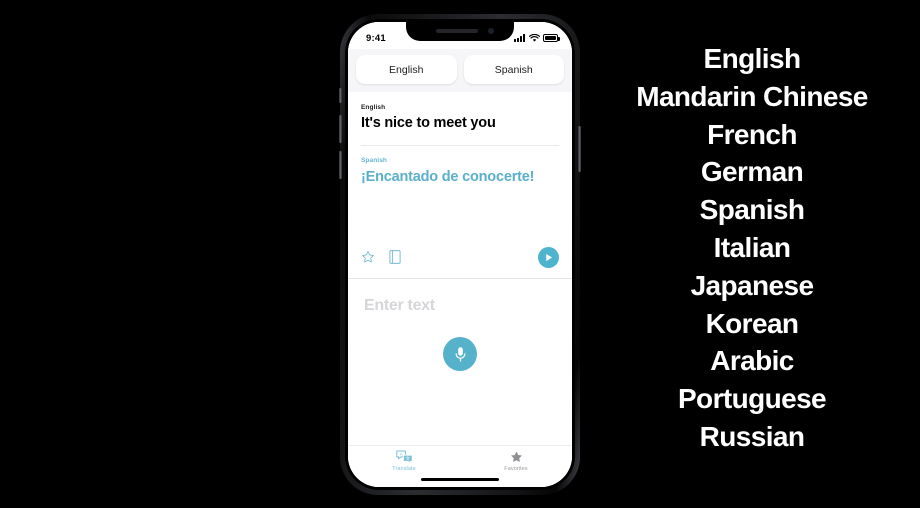  What do you see at coordinates (399, 306) in the screenshot?
I see `enter-text-placeholder: Enter text` at bounding box center [399, 306].